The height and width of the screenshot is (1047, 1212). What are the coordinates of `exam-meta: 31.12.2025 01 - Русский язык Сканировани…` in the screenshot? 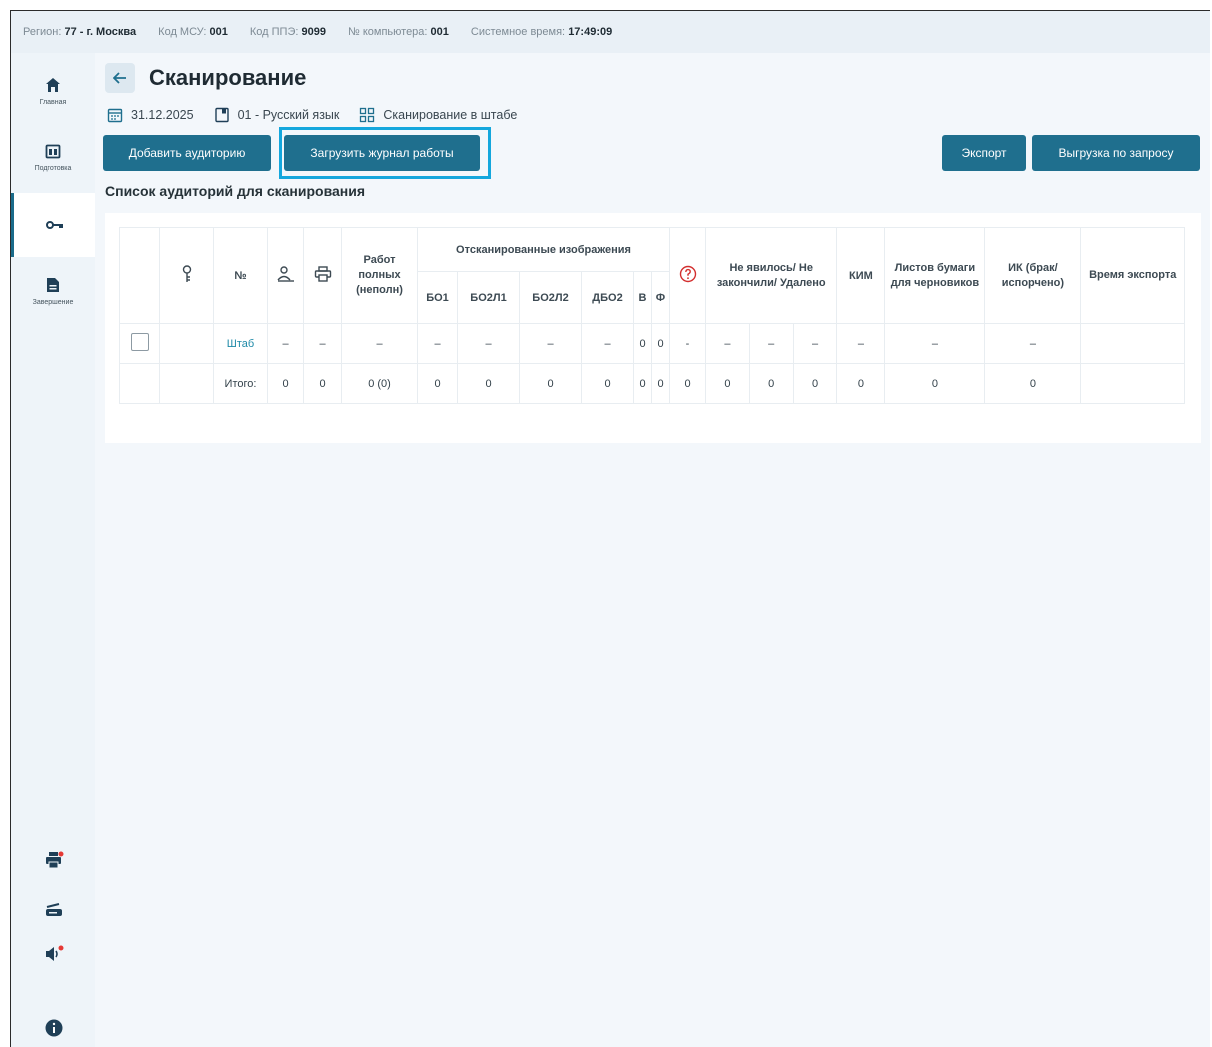 It's located at (312, 115).